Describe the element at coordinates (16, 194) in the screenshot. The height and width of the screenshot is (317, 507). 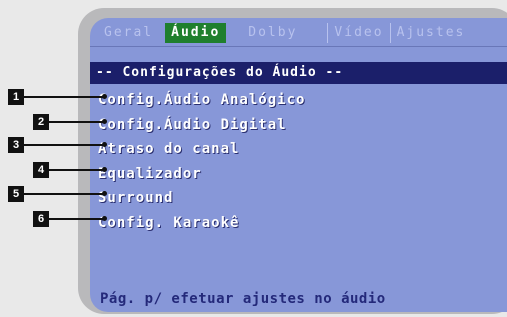
I see `callout-badge: 5` at that location.